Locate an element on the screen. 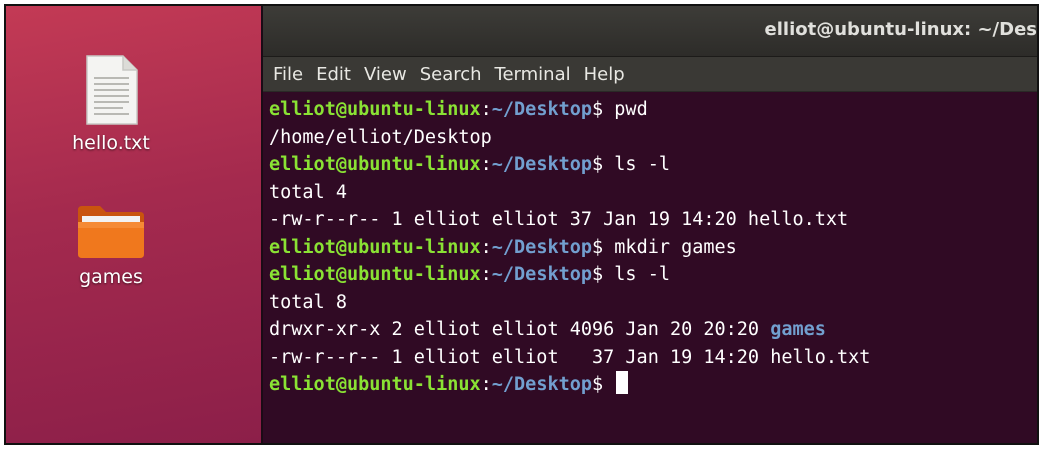 The width and height of the screenshot is (1044, 449). text-file-icon is located at coordinates (111, 90).